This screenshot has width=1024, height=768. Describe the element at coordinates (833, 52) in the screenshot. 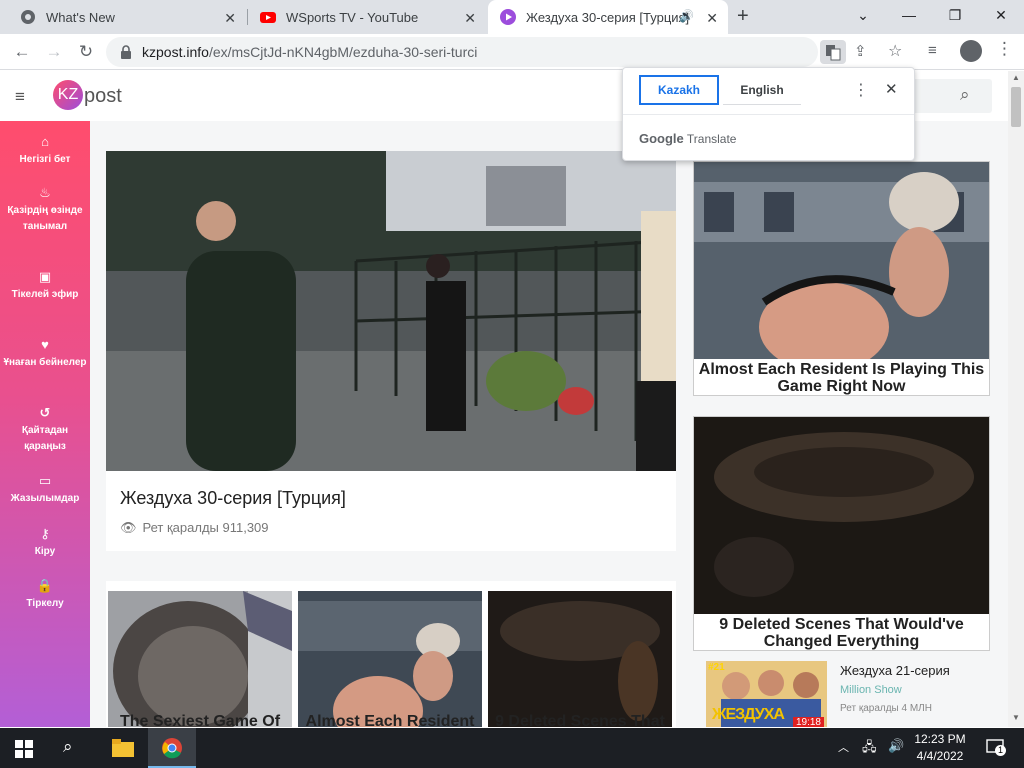

I see `translate-page-icon` at that location.